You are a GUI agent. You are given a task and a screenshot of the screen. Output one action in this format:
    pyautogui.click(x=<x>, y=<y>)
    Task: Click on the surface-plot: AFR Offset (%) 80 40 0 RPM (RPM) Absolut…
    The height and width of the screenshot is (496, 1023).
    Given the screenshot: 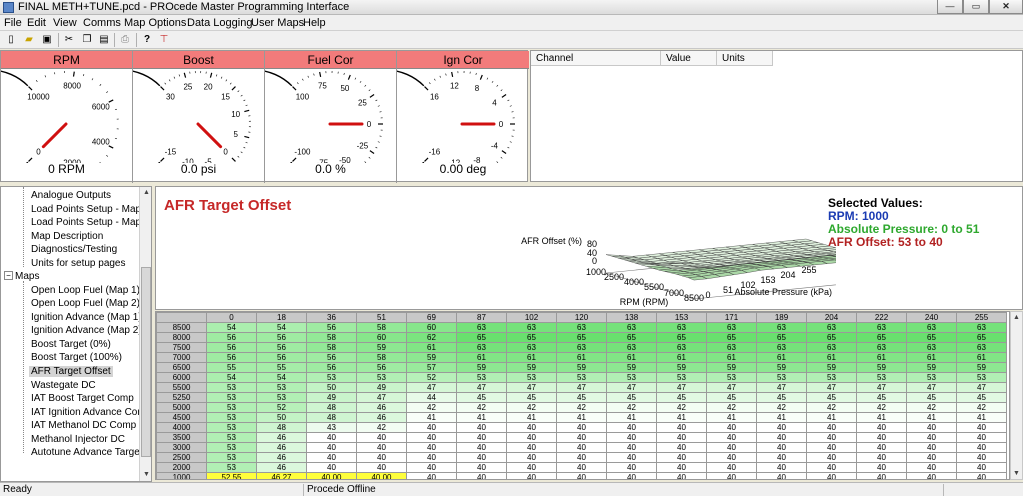 What is the action you would take?
    pyautogui.click(x=596, y=249)
    